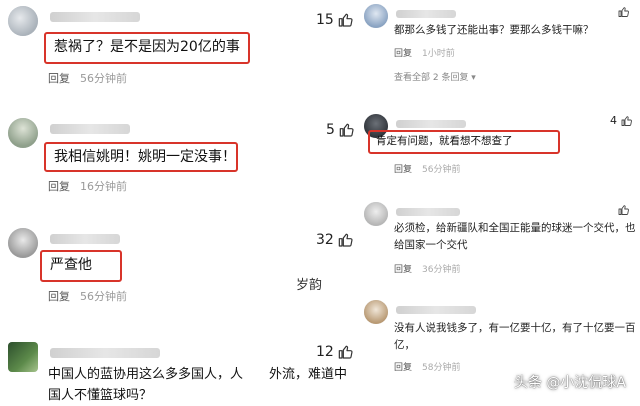 Image resolution: width=640 pixels, height=406 pixels. I want to click on comment-text-line: 中国人的蓝协用这么多多国人，人 外流，难道中, so click(198, 374).